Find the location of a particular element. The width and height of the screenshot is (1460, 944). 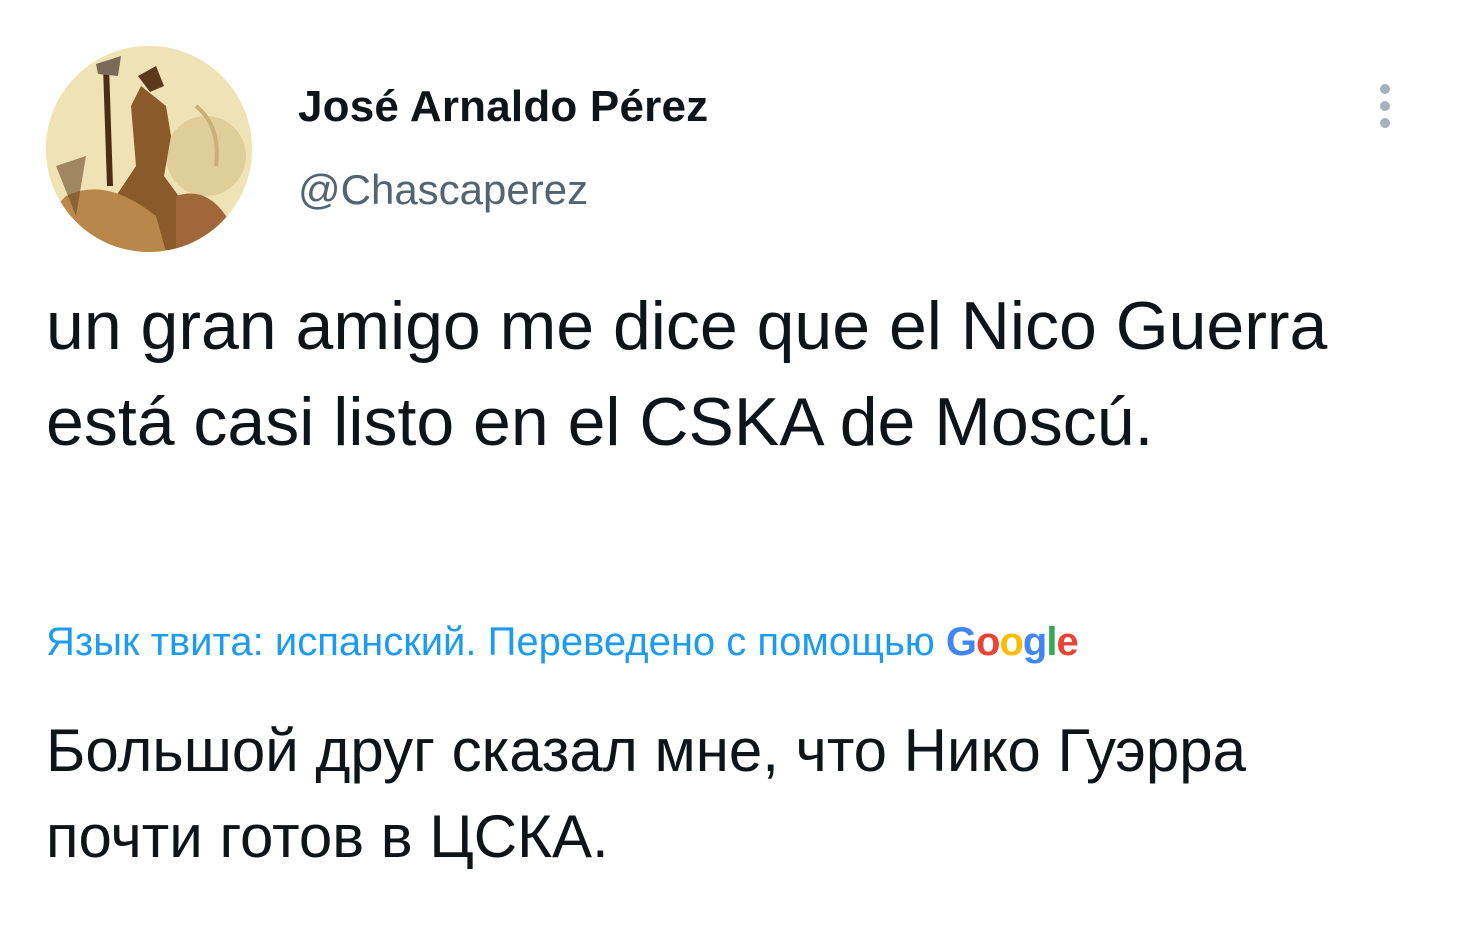

user-avatar is located at coordinates (149, 149).